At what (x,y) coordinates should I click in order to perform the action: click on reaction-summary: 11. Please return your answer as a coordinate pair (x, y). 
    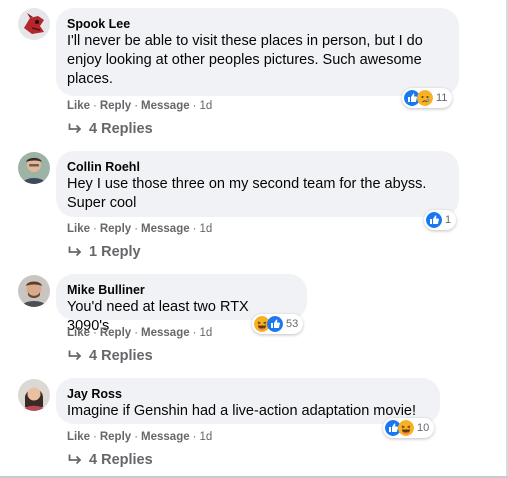
    Looking at the image, I should click on (427, 98).